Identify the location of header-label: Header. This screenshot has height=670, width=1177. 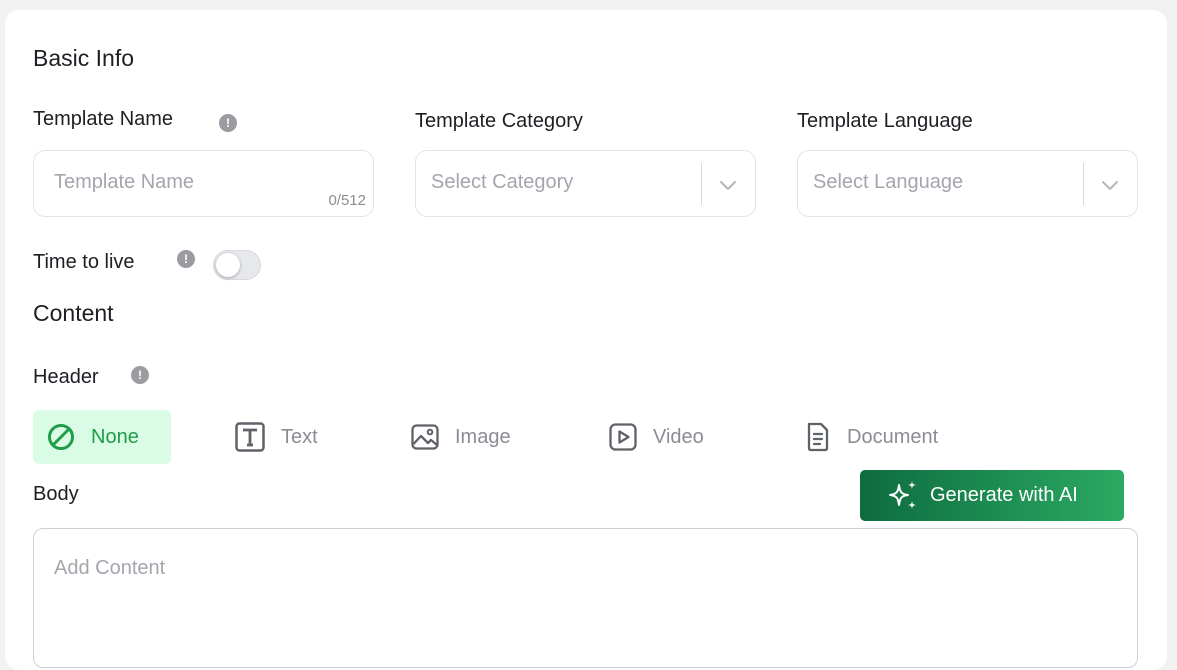
(66, 377).